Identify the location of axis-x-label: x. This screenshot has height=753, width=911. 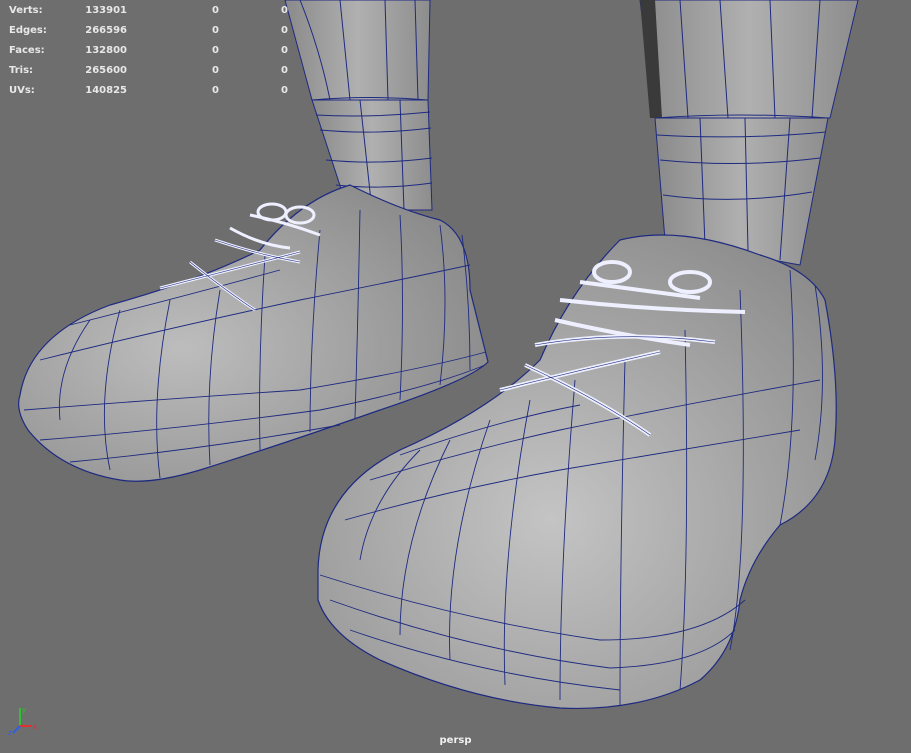
(35, 727).